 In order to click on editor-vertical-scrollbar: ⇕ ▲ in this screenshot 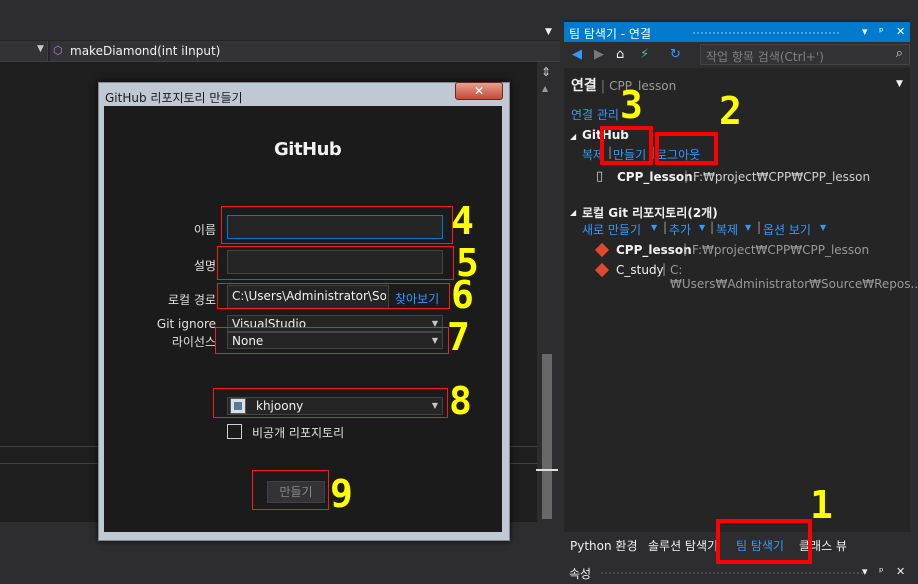, I will do `click(547, 292)`.